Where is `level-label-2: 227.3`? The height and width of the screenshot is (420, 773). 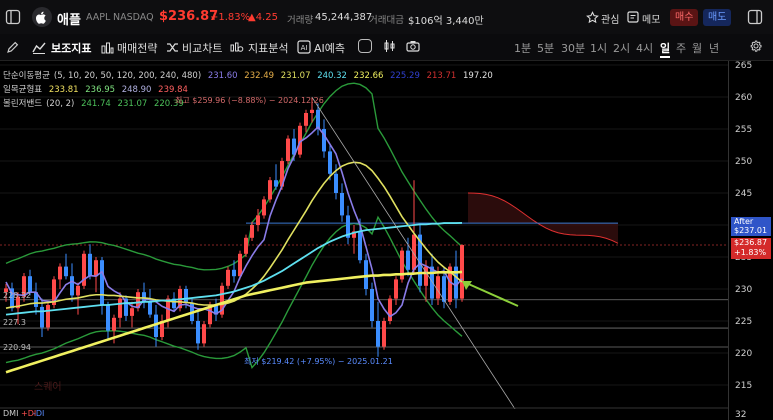
level-label-2: 227.3 is located at coordinates (14, 322).